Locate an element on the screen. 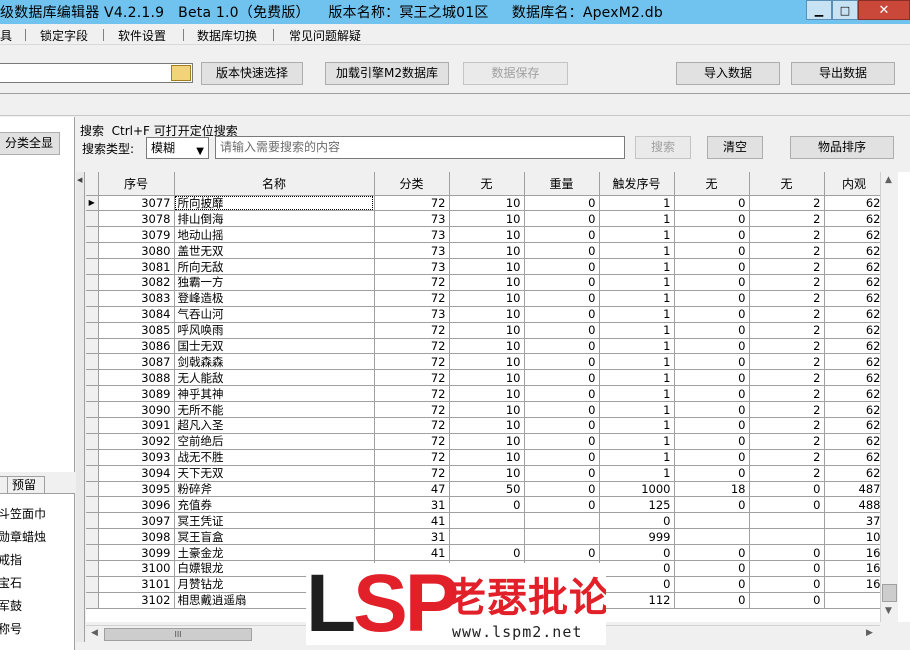 The width and height of the screenshot is (910, 650). clear-button: 清空 is located at coordinates (735, 147).